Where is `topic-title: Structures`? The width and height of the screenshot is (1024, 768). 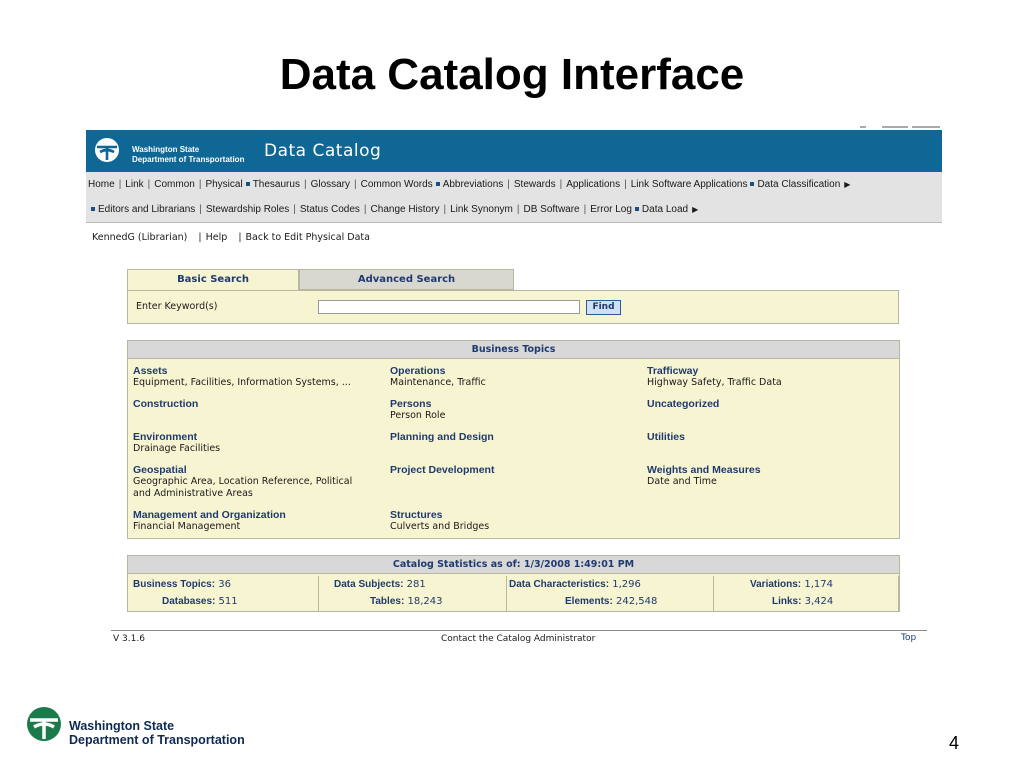
topic-title: Structures is located at coordinates (515, 515).